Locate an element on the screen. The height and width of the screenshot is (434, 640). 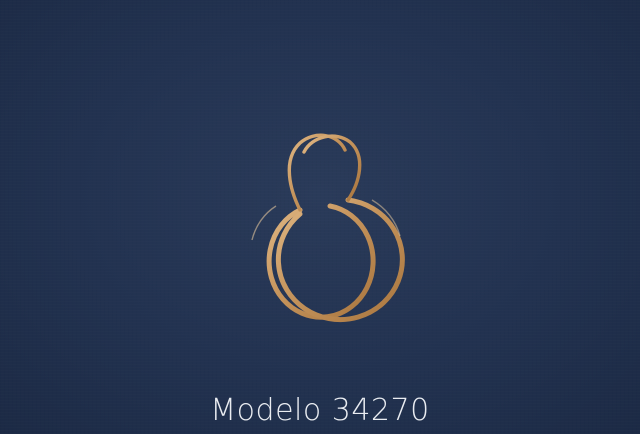
gold-hoop-earrings-image is located at coordinates (328, 228).